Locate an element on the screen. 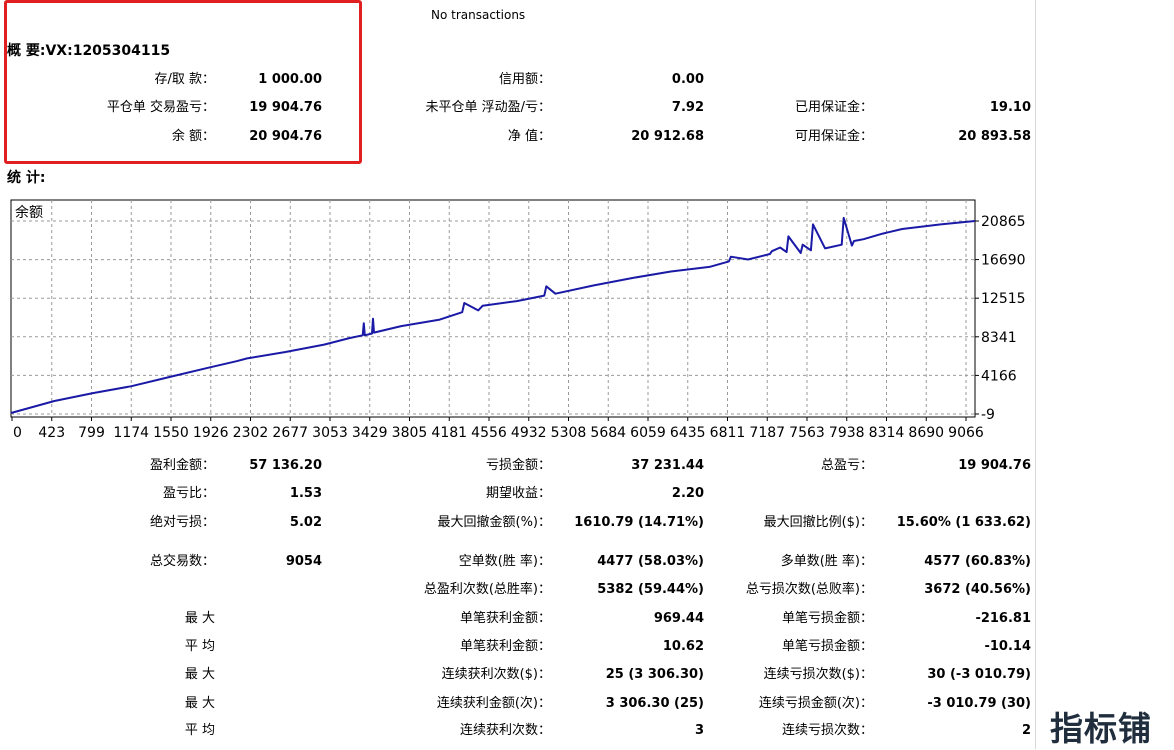 The height and width of the screenshot is (750, 1174). x-tick-label: 1550 is located at coordinates (171, 433).